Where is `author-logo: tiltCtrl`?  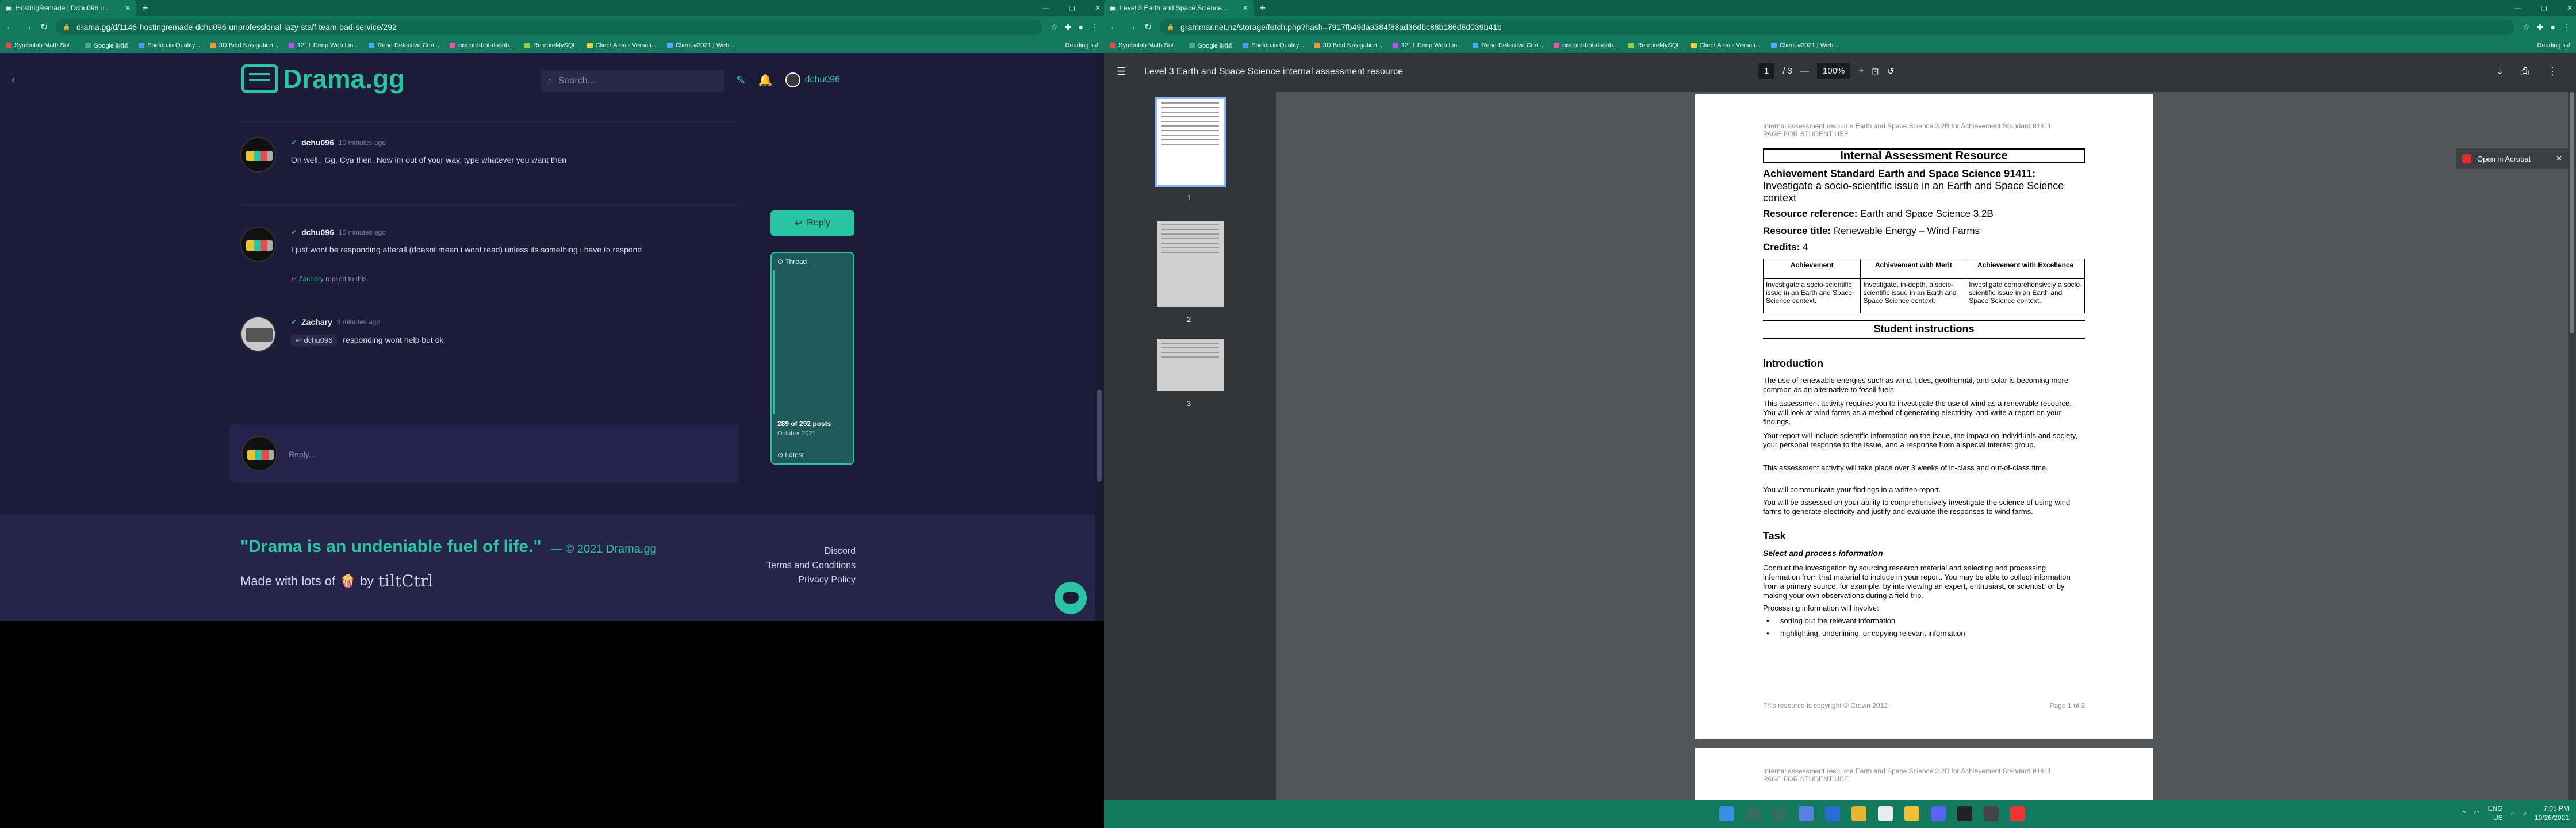
author-logo: tiltCtrl is located at coordinates (405, 581).